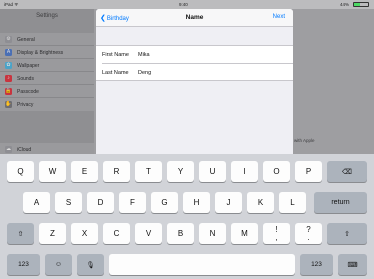 This screenshot has height=279, width=374. I want to click on key-e: E, so click(84, 171).